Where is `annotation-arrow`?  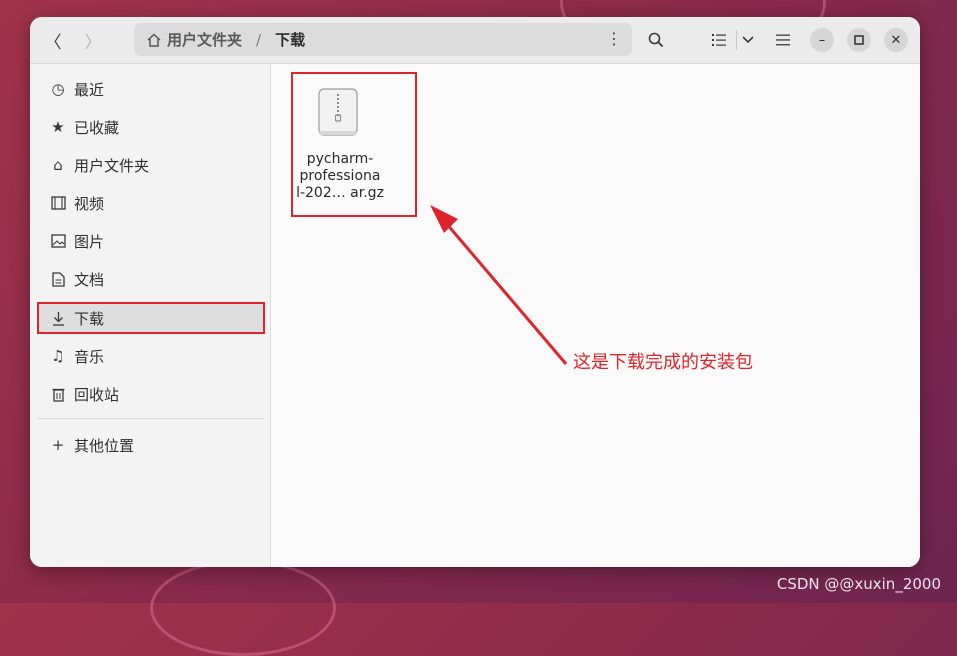 annotation-arrow is located at coordinates (499, 285).